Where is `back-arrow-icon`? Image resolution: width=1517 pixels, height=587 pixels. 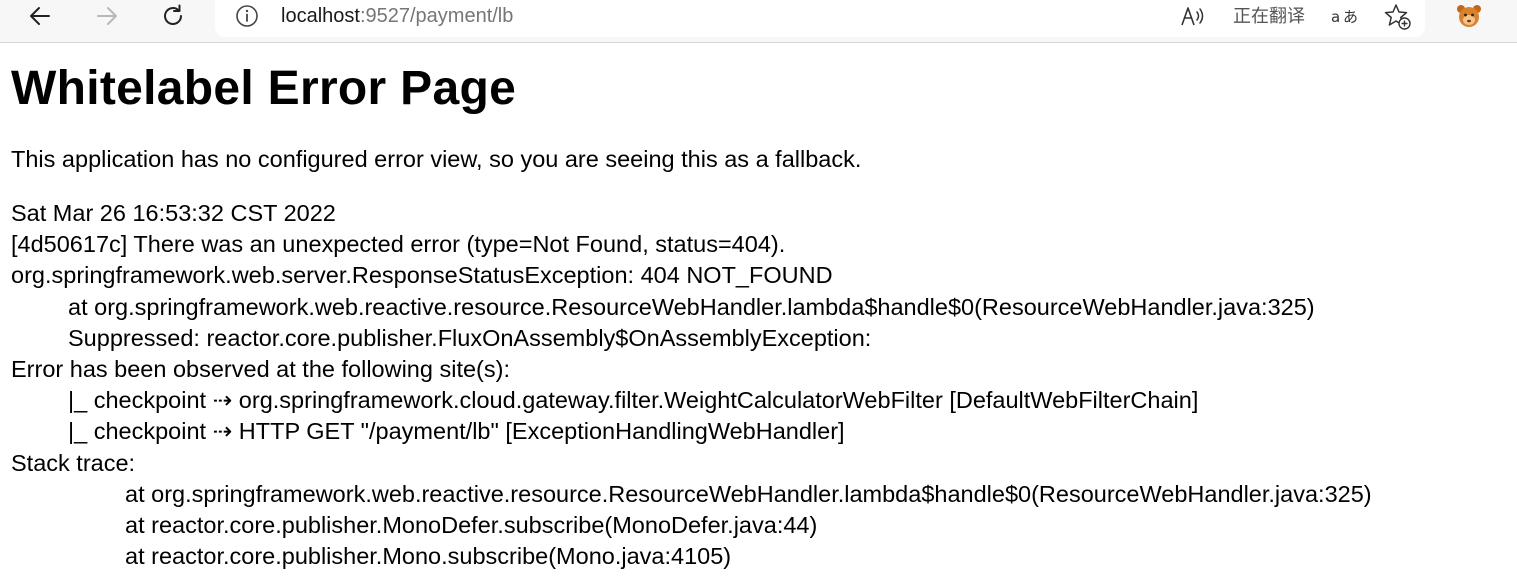
back-arrow-icon is located at coordinates (40, 16).